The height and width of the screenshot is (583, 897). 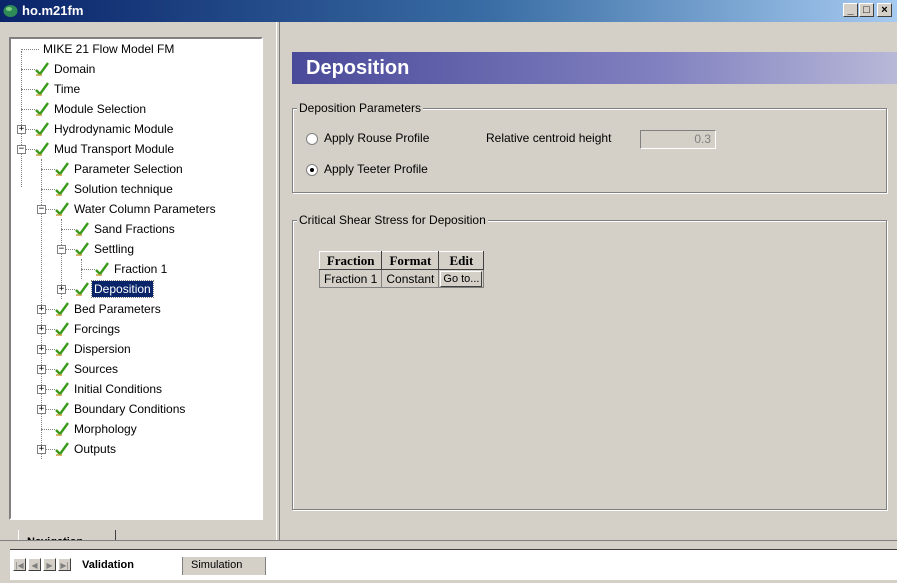 I want to click on tree-node-label: MIKE 21 Flow Model FM, so click(x=109, y=49).